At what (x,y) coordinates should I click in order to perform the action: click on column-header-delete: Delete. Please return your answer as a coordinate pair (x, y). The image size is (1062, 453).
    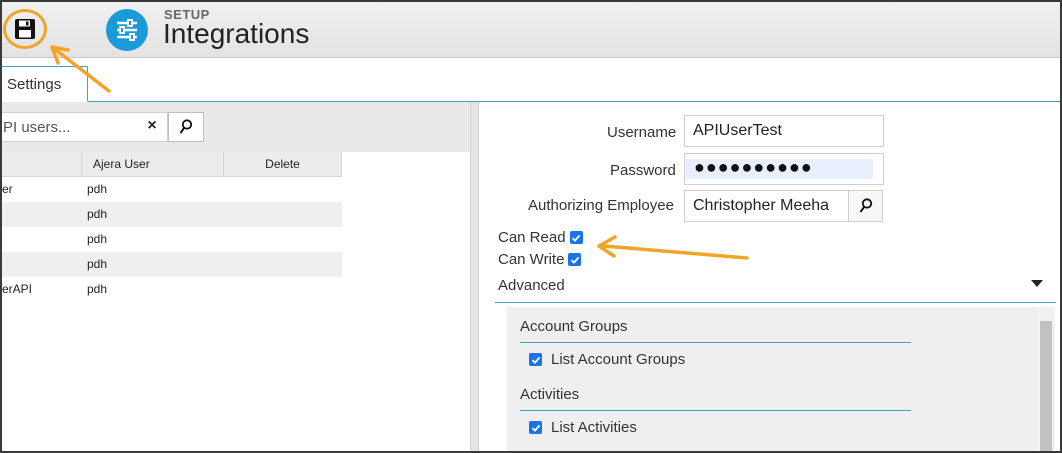
    Looking at the image, I should click on (283, 164).